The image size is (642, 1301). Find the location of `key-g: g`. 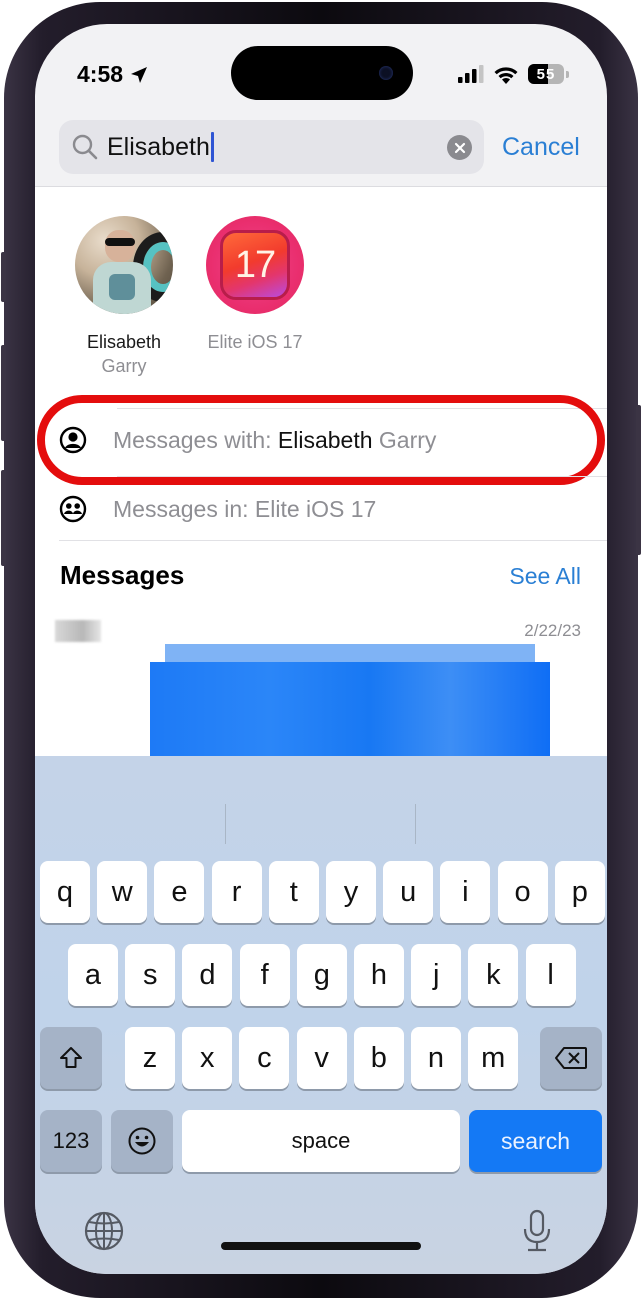

key-g: g is located at coordinates (321, 975).